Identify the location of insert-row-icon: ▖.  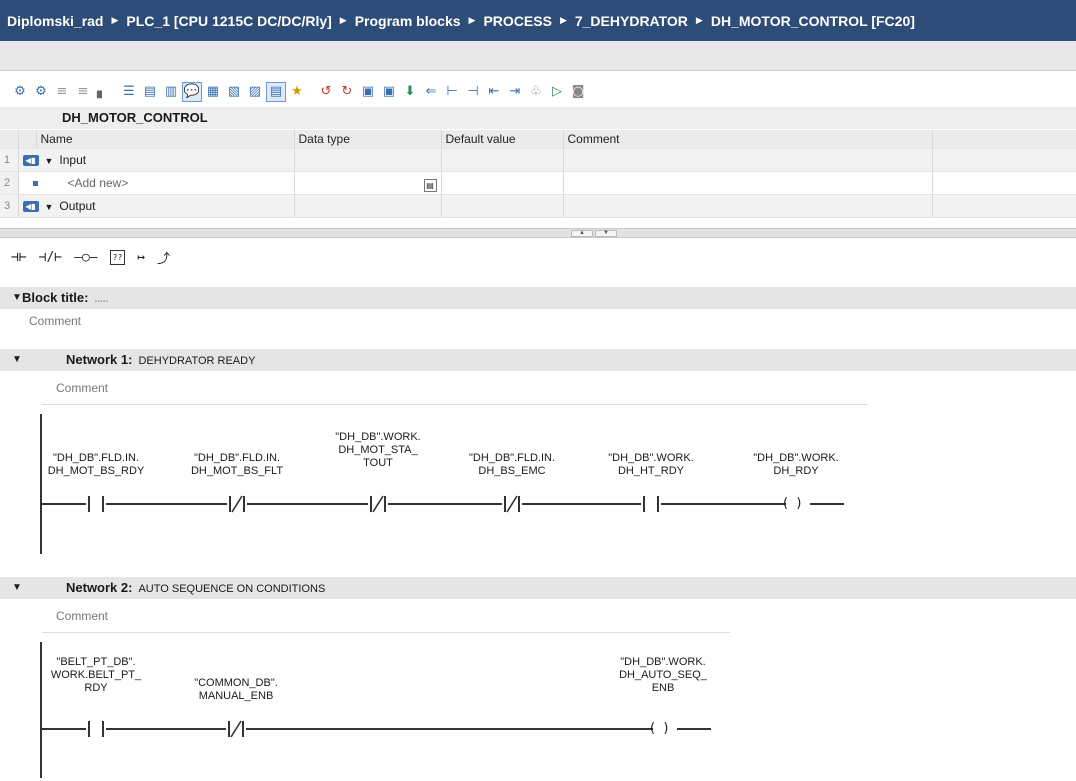
(102, 92).